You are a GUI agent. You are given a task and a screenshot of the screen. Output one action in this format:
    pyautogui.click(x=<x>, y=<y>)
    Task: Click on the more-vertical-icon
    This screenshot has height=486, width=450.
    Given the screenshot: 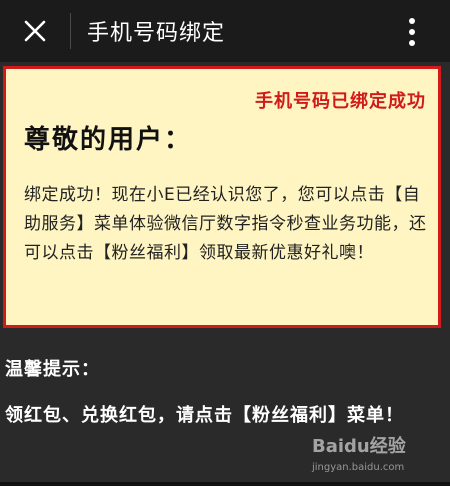 What is the action you would take?
    pyautogui.click(x=412, y=32)
    